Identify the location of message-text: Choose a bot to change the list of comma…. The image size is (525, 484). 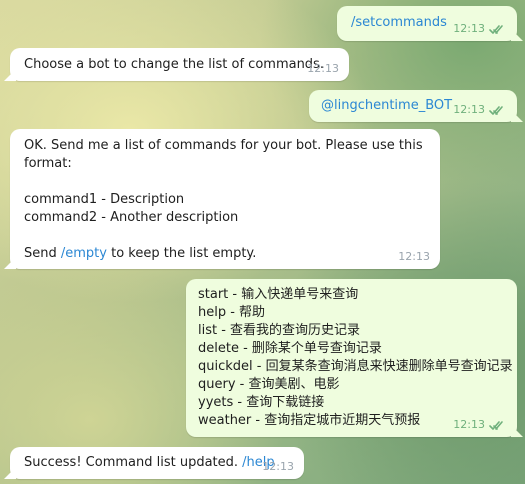
(174, 64).